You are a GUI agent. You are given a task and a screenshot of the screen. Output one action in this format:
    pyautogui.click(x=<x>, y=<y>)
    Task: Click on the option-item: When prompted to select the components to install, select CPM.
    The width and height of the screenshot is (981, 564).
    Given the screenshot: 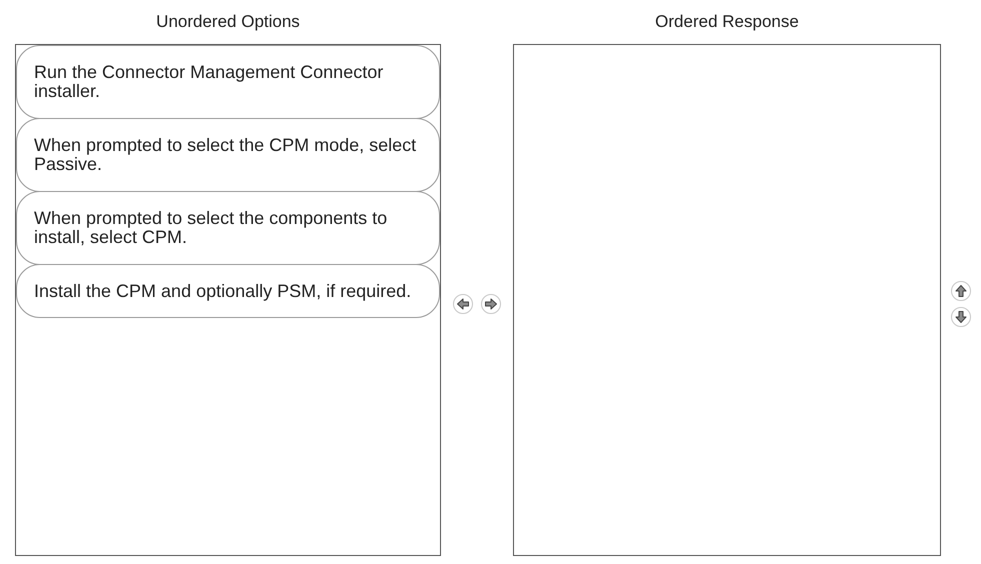 What is the action you would take?
    pyautogui.click(x=228, y=228)
    